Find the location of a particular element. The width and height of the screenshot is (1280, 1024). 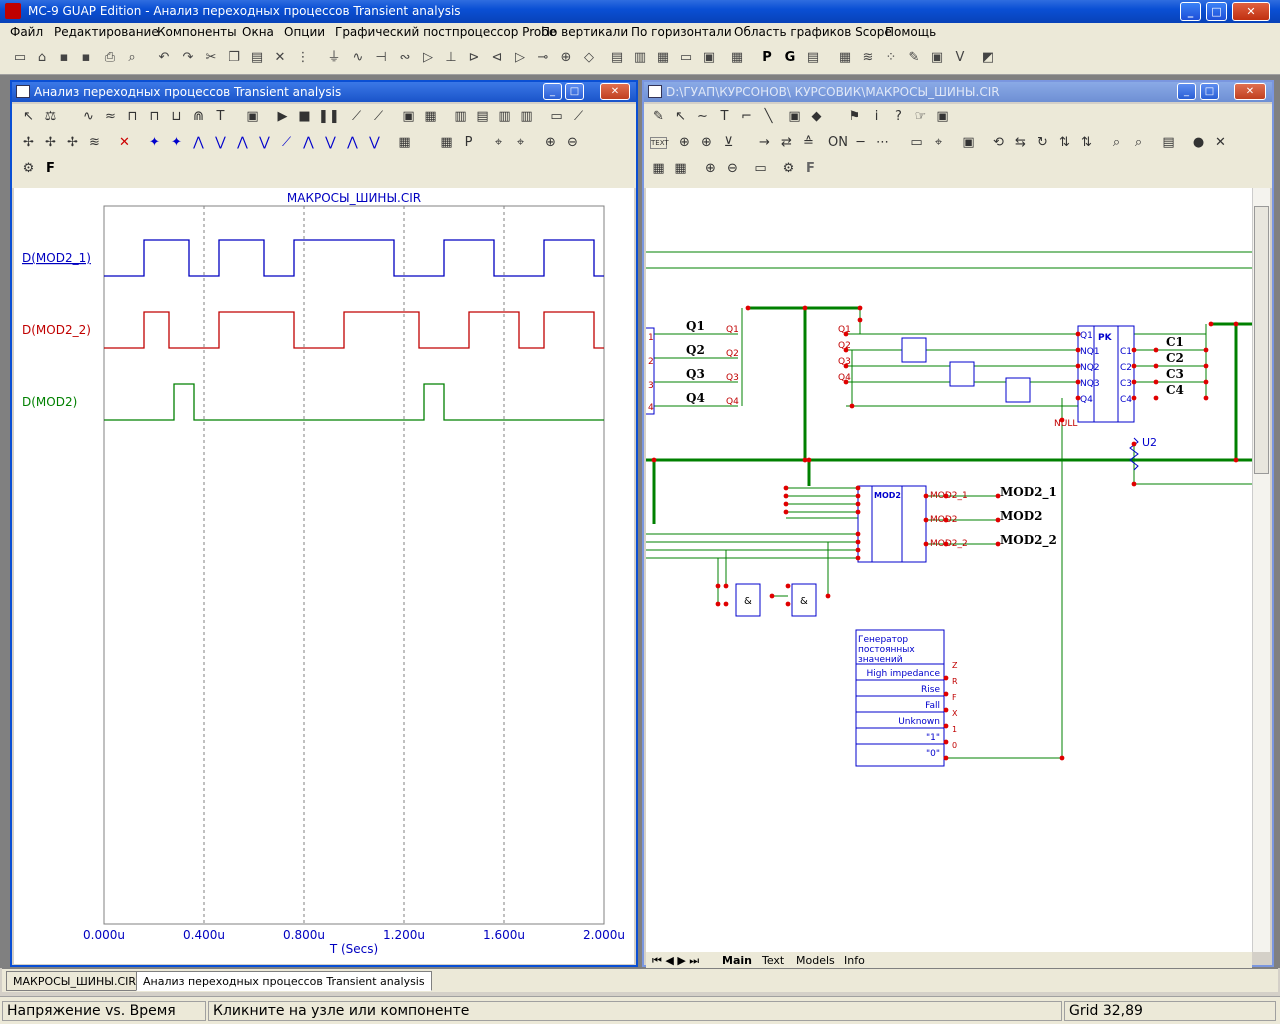

opamp-icon: ▷ is located at coordinates (520, 58).